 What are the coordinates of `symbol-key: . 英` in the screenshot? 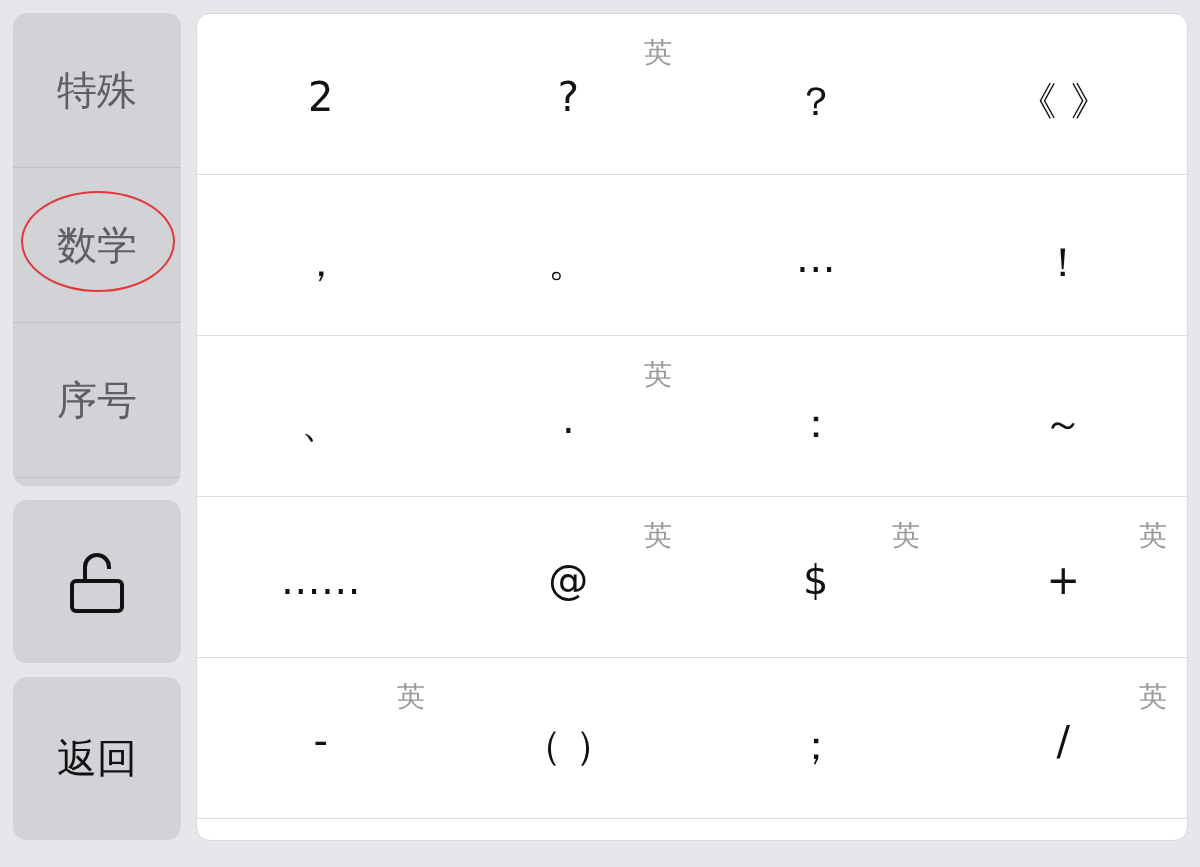 It's located at (568, 416).